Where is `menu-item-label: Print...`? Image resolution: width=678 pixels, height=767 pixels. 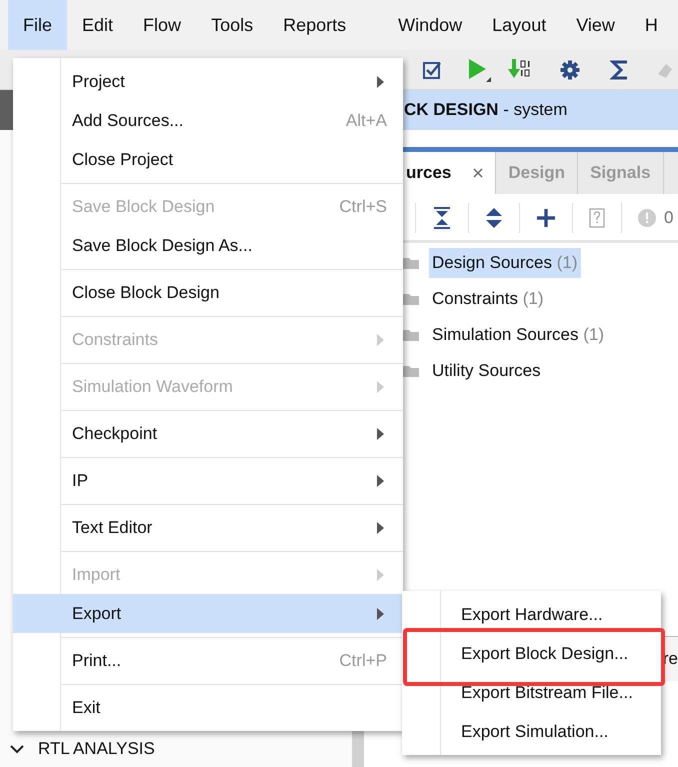 menu-item-label: Print... is located at coordinates (97, 660).